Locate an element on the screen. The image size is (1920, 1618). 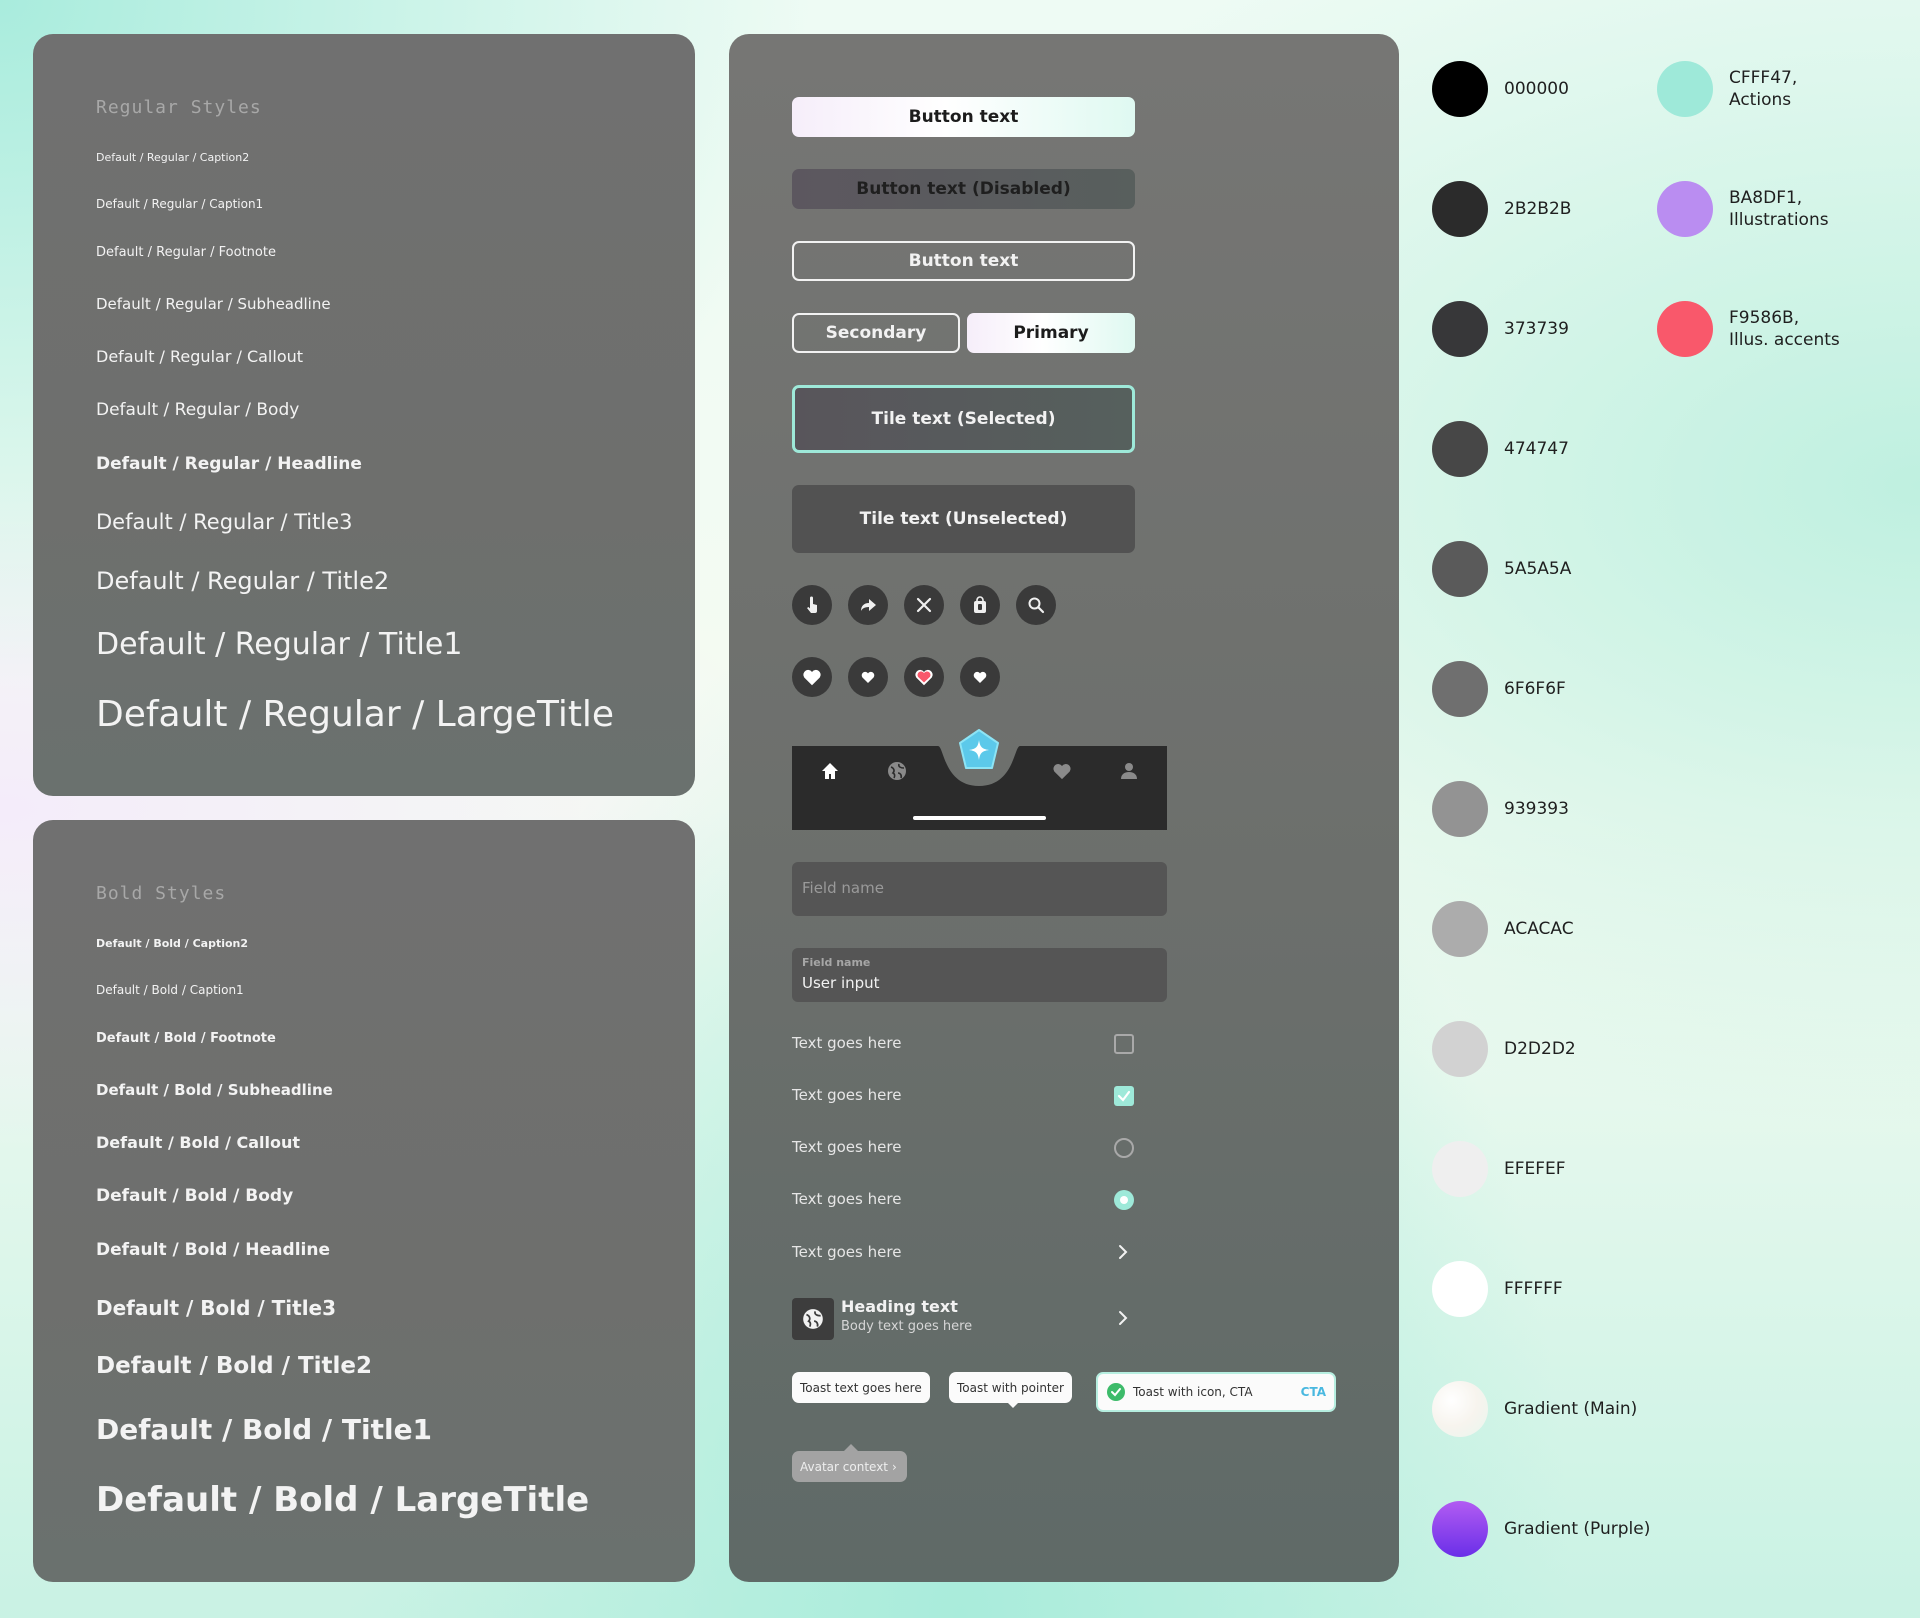
type-sample-subheadline: Default / Bold / Subheadline is located at coordinates (214, 1090).